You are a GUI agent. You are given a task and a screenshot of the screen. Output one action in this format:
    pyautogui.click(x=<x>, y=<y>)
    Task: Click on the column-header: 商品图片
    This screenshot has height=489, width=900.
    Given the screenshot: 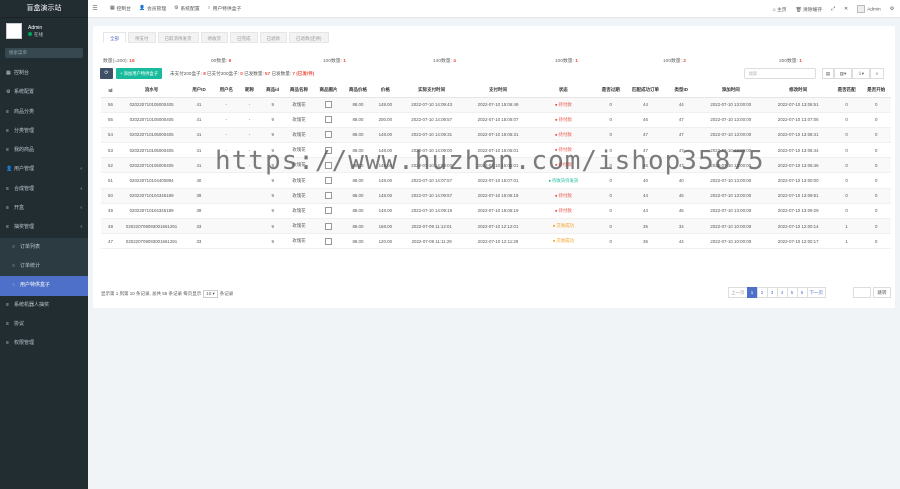 What is the action you would take?
    pyautogui.click(x=328, y=91)
    